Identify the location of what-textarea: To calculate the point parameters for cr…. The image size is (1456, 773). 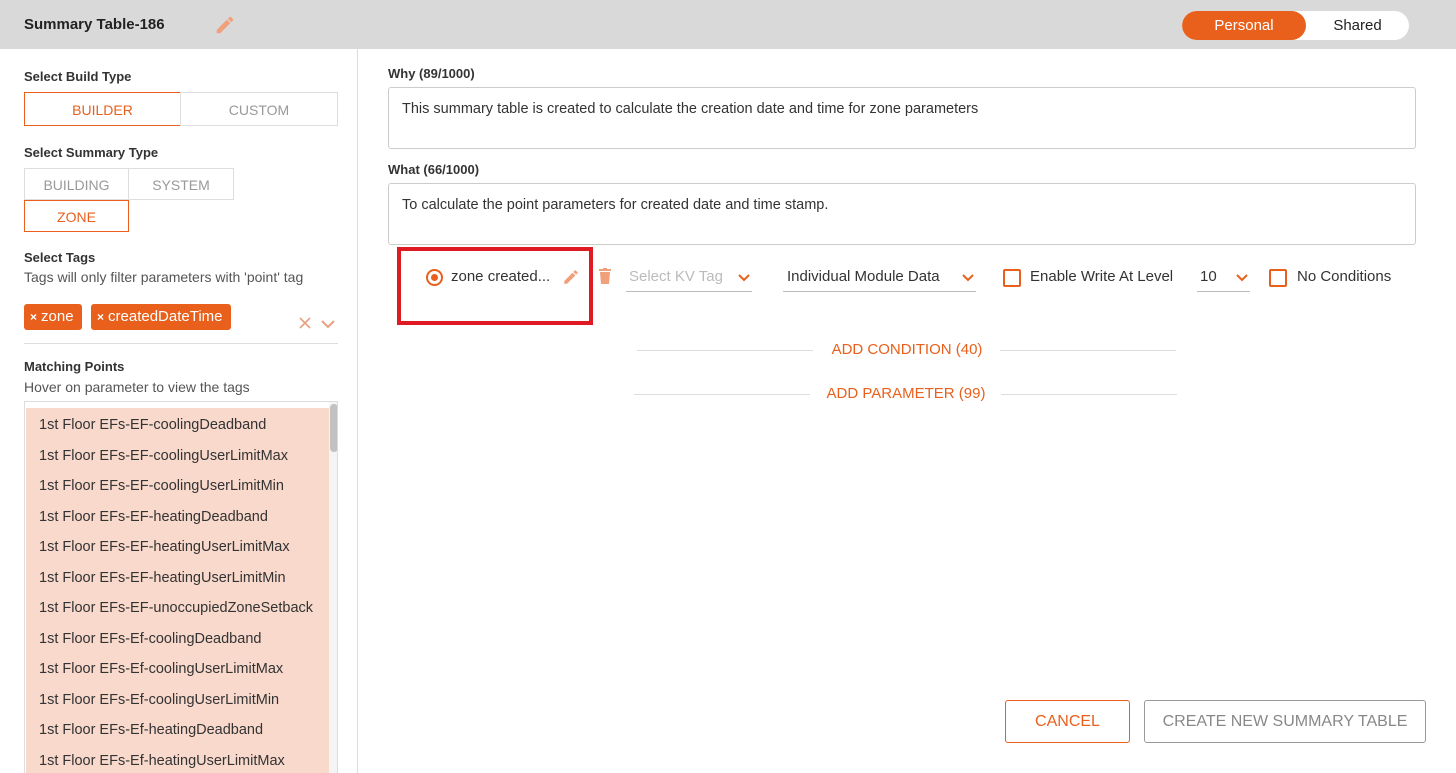
(902, 214).